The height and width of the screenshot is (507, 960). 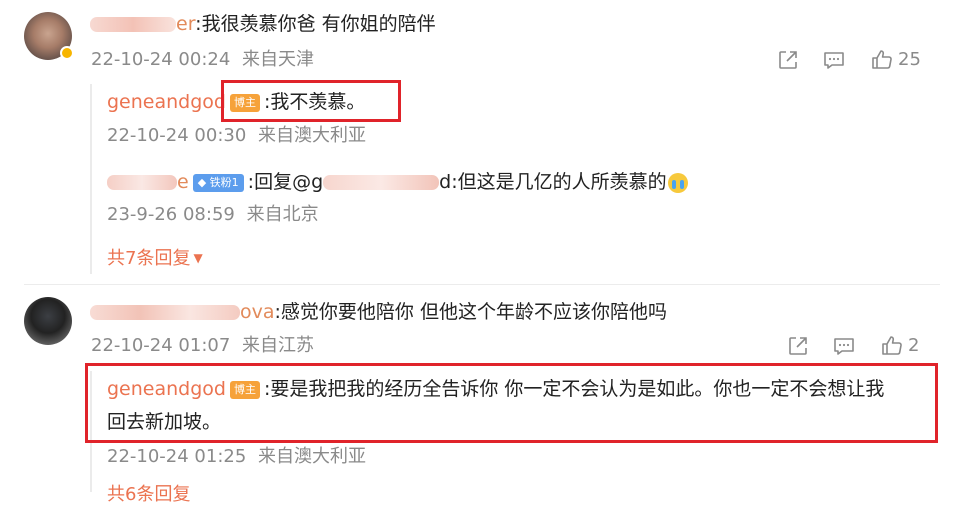 I want to click on comment-location: 来自天津, so click(x=278, y=59).